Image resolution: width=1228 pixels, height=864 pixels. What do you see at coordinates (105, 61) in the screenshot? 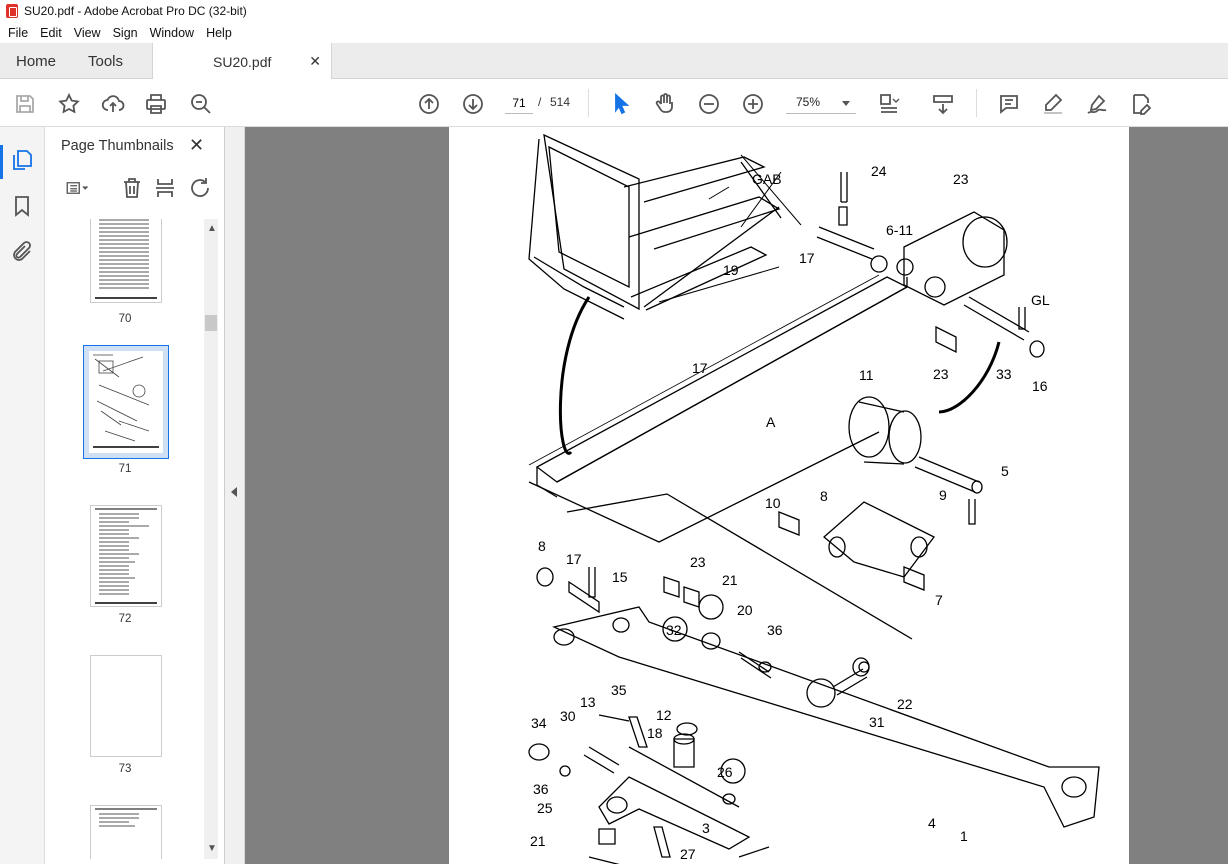
I see `tab-tools: Tools` at bounding box center [105, 61].